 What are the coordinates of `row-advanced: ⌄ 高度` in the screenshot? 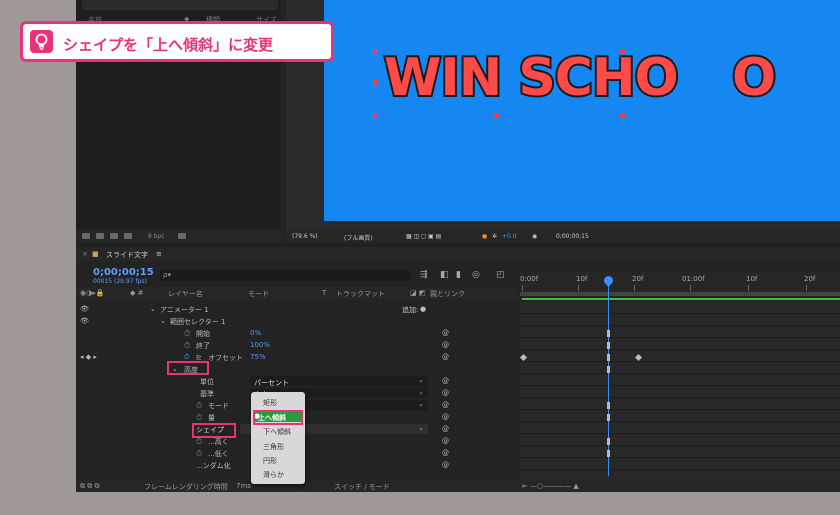 It's located at (297, 369).